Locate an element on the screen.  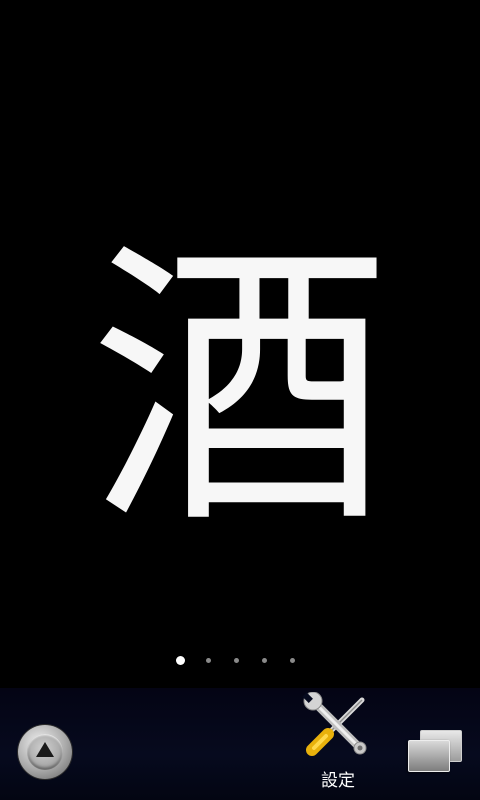
wrench-screwdriver-icon is located at coordinates (334, 724).